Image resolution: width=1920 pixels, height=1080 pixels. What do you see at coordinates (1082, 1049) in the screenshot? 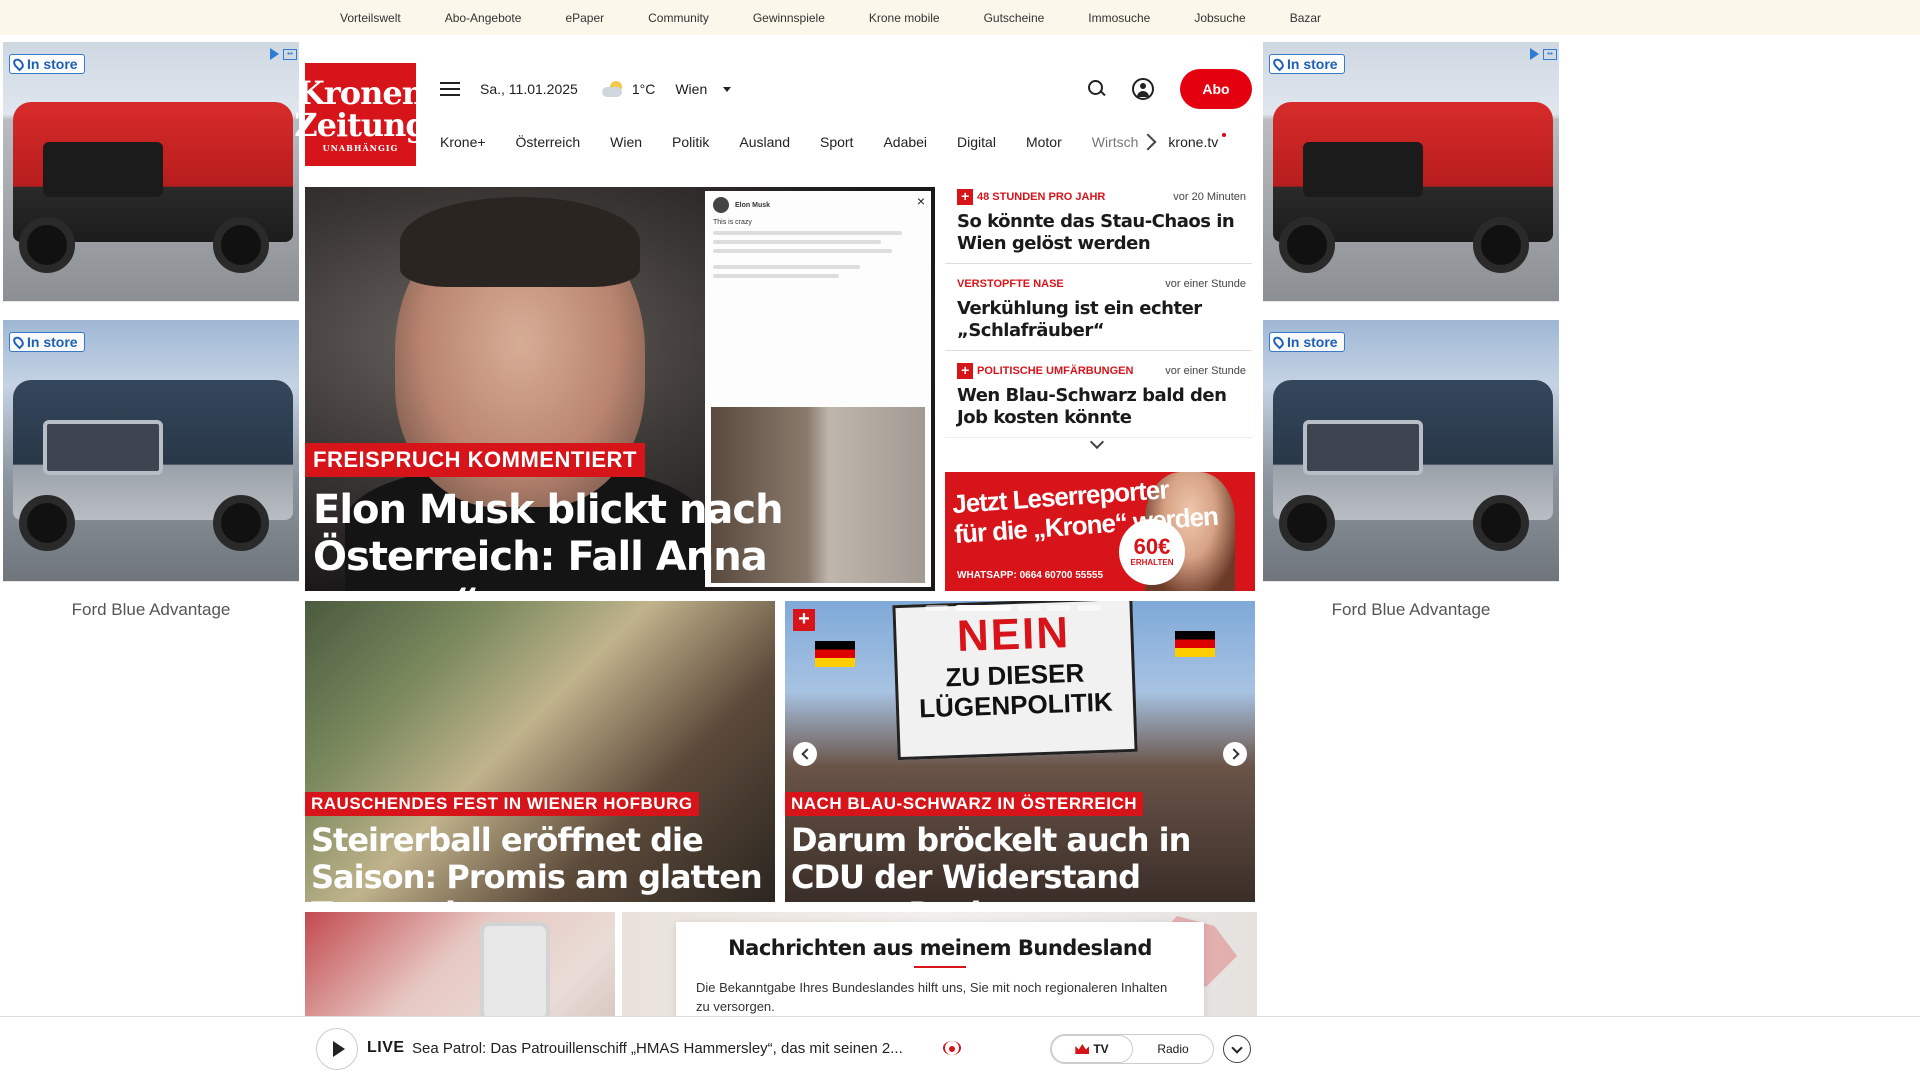
I see `krone-crown-icon` at bounding box center [1082, 1049].